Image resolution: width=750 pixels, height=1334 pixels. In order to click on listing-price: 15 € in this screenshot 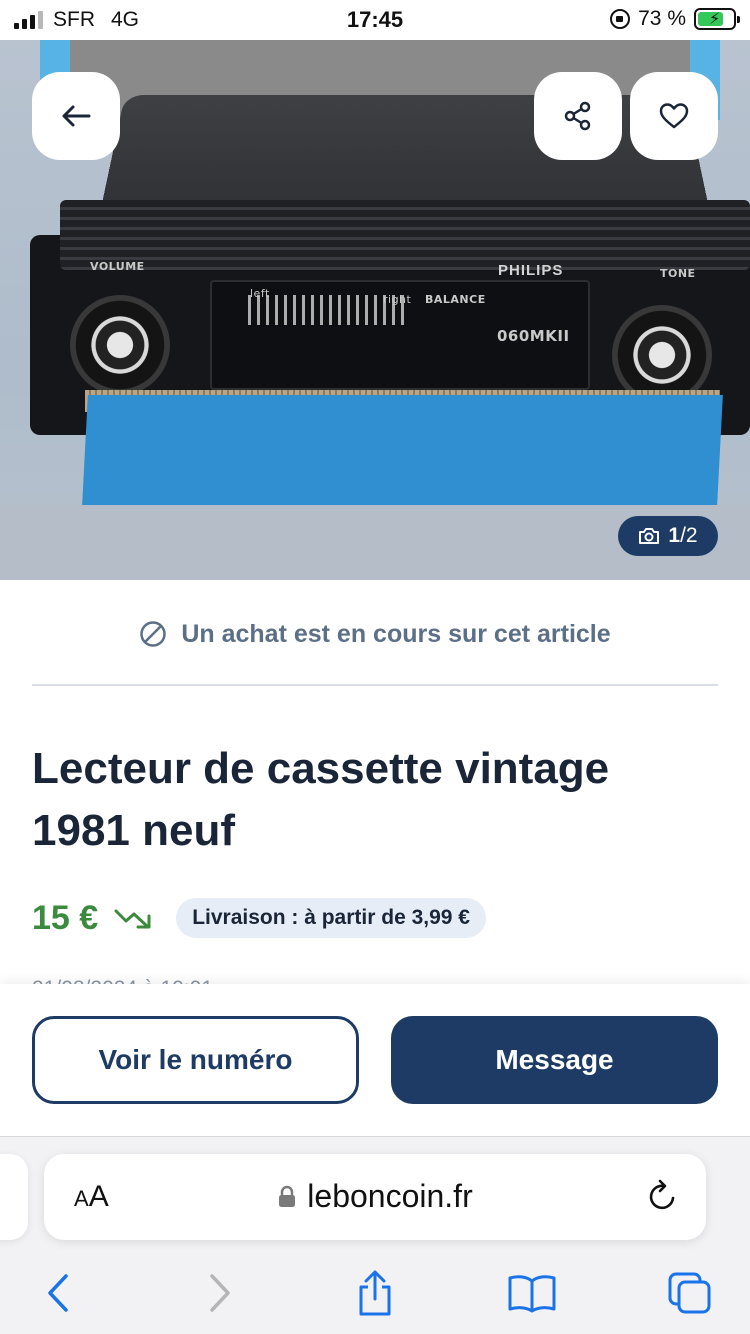, I will do `click(65, 917)`.